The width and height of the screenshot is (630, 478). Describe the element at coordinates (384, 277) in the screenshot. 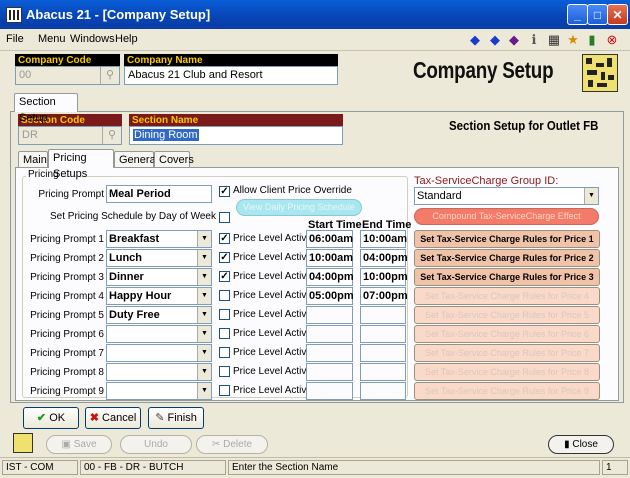

I see `end-time-field: 10:00pm` at that location.